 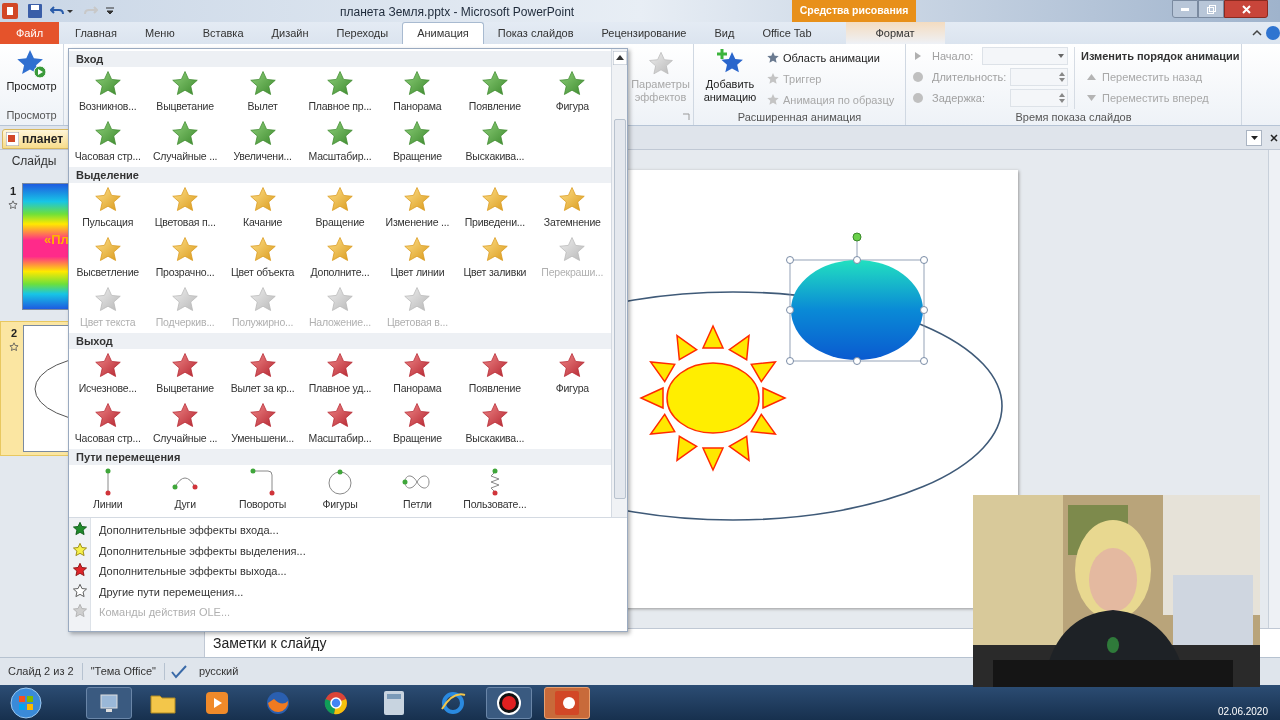 What do you see at coordinates (70, 11) in the screenshot?
I see `caret-icon` at bounding box center [70, 11].